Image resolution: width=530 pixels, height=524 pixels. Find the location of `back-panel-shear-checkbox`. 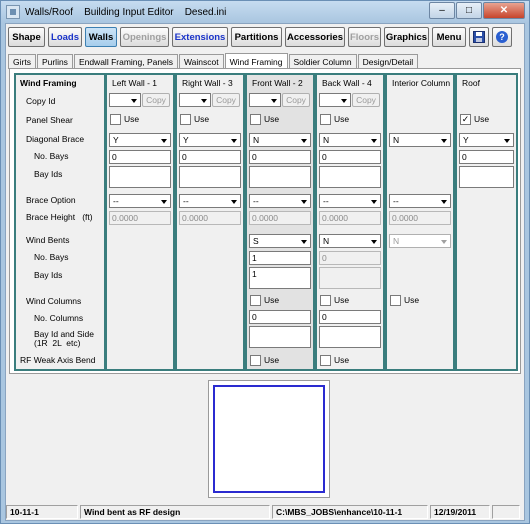

back-panel-shear-checkbox is located at coordinates (325, 119).